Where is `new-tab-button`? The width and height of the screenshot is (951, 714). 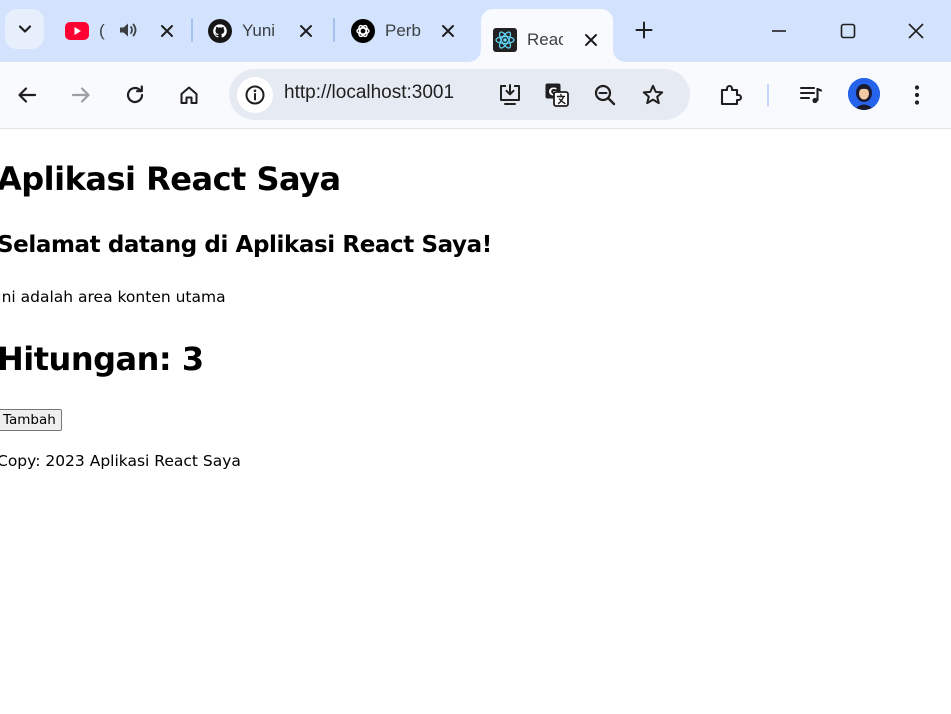 new-tab-button is located at coordinates (644, 30).